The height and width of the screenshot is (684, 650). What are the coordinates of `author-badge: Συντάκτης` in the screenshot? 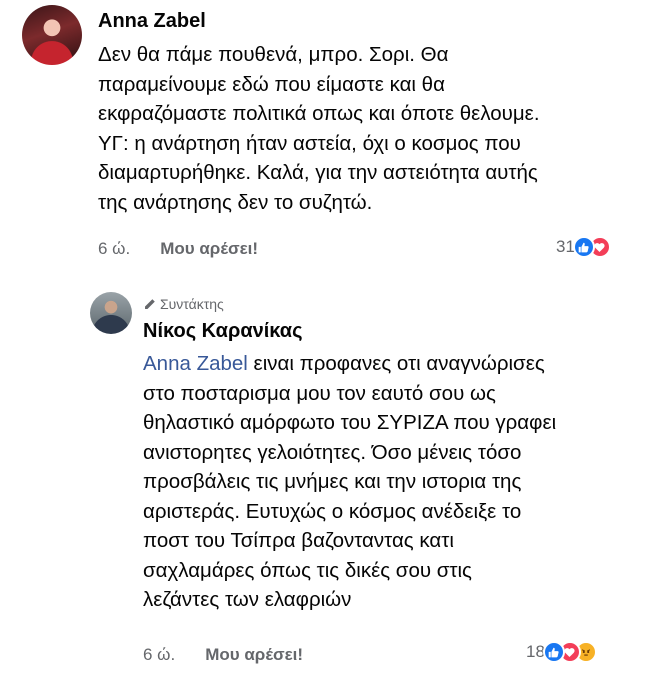 It's located at (183, 304).